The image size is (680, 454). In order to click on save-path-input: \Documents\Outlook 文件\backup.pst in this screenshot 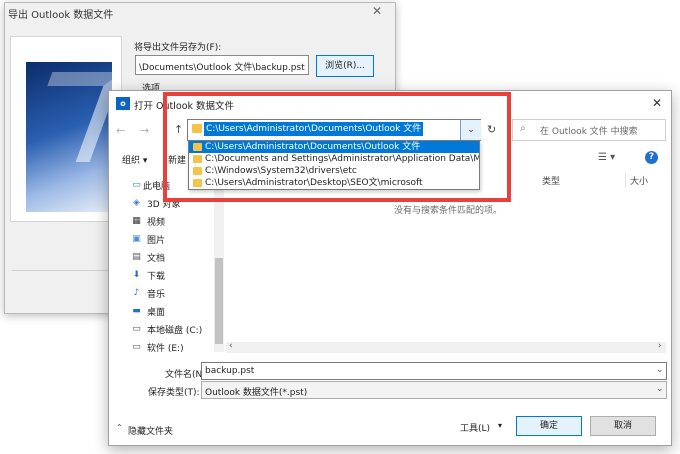, I will do `click(222, 65)`.